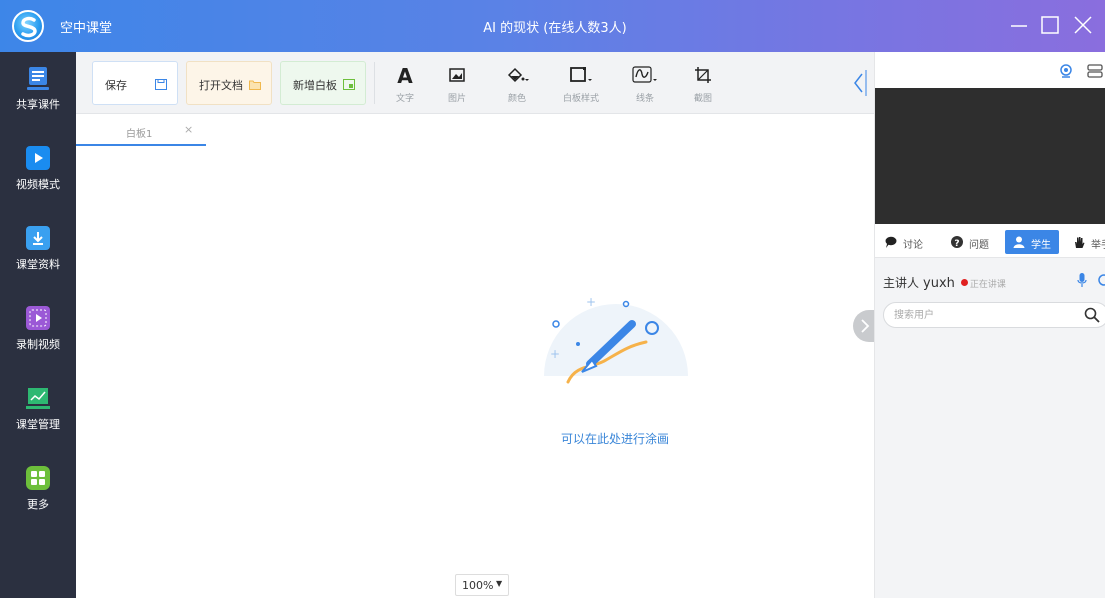  Describe the element at coordinates (139, 134) in the screenshot. I see `tab-label: 白板1` at that location.